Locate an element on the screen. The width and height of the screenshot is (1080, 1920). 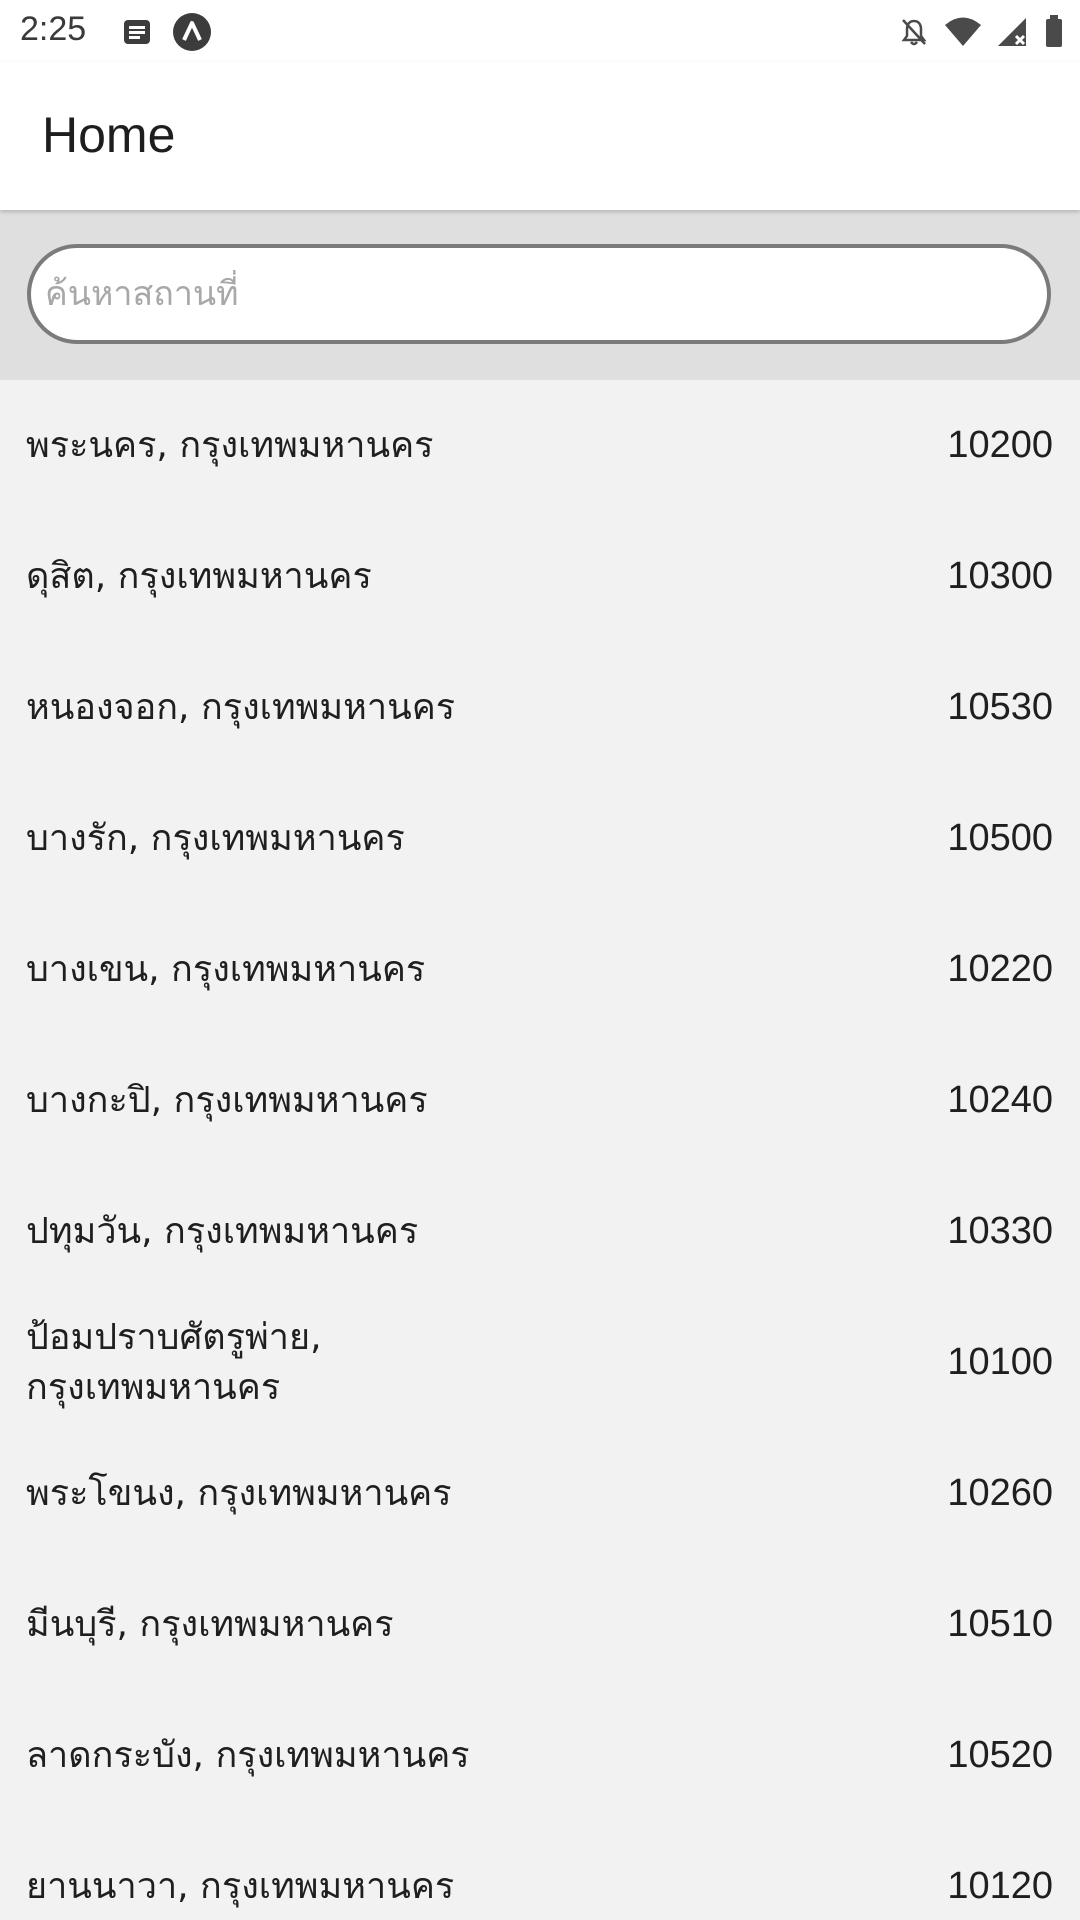
list-item: ป้อมปราบศัตรูพ่าย, กรุงเทพมหานคร 10100 is located at coordinates (540, 1362).